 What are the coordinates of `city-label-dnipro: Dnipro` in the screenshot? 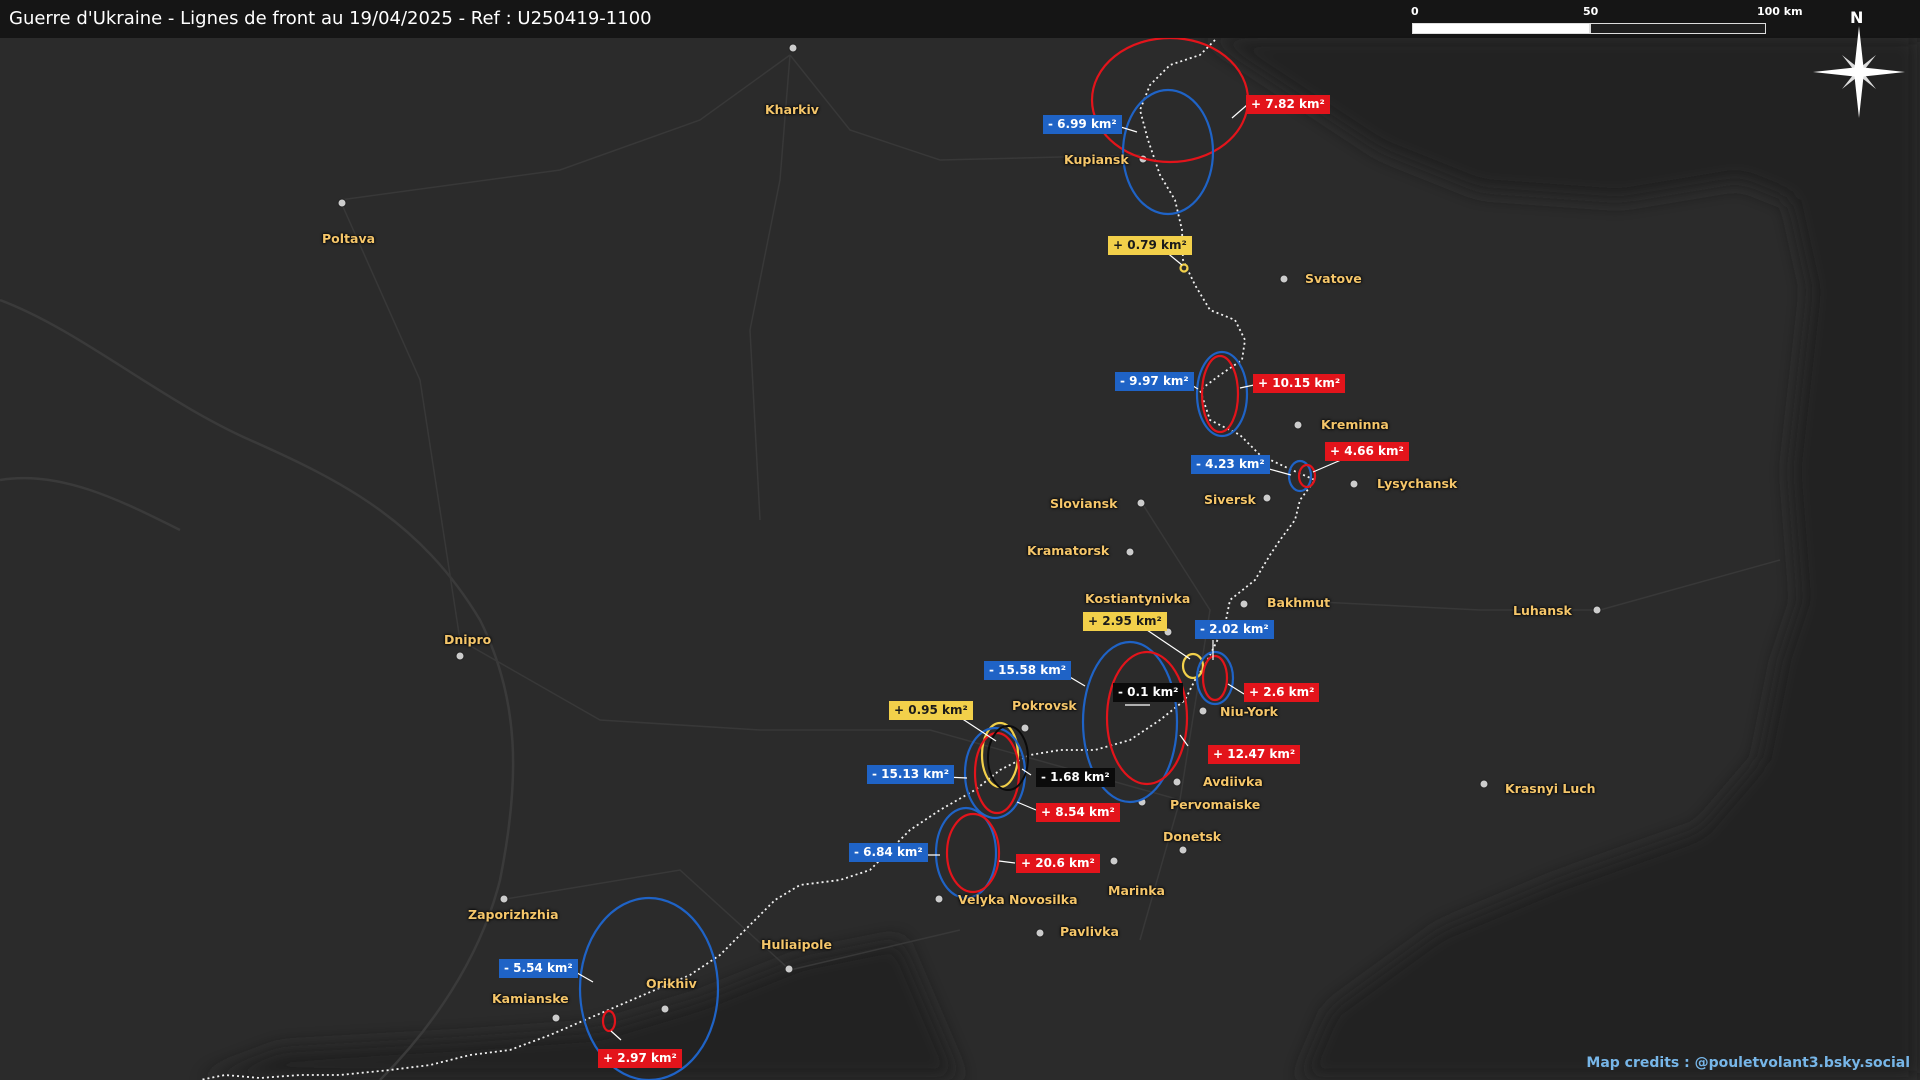 It's located at (468, 639).